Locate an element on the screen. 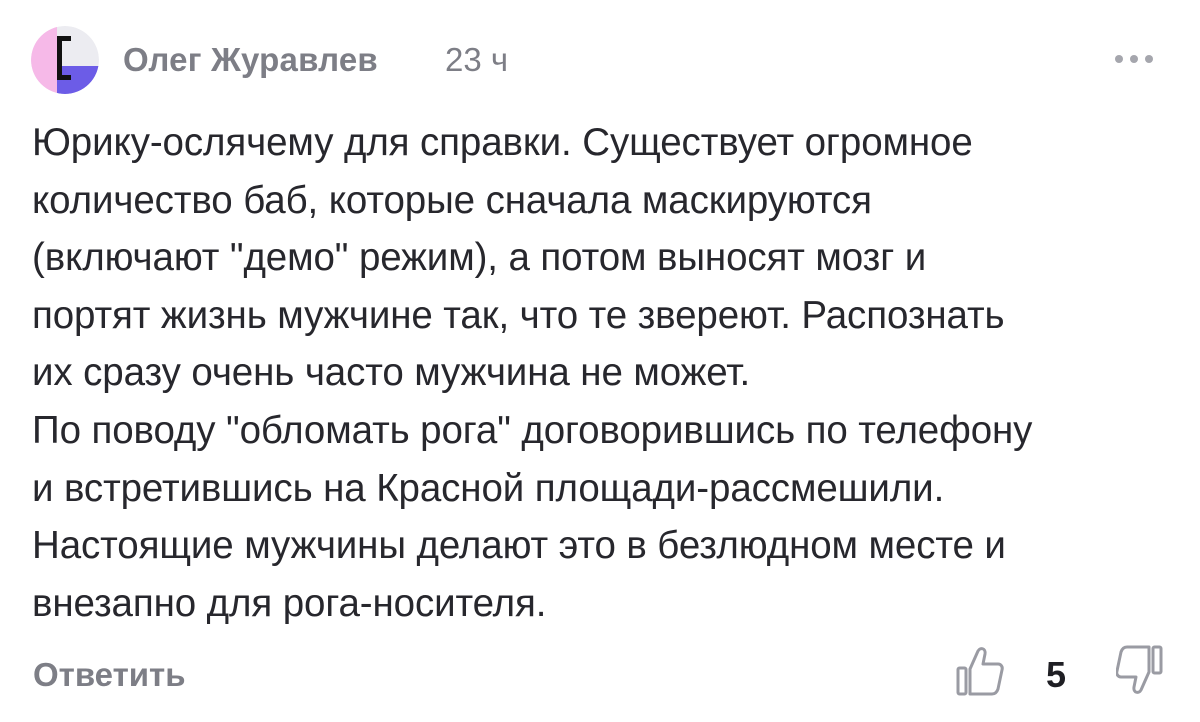  avatar is located at coordinates (65, 60).